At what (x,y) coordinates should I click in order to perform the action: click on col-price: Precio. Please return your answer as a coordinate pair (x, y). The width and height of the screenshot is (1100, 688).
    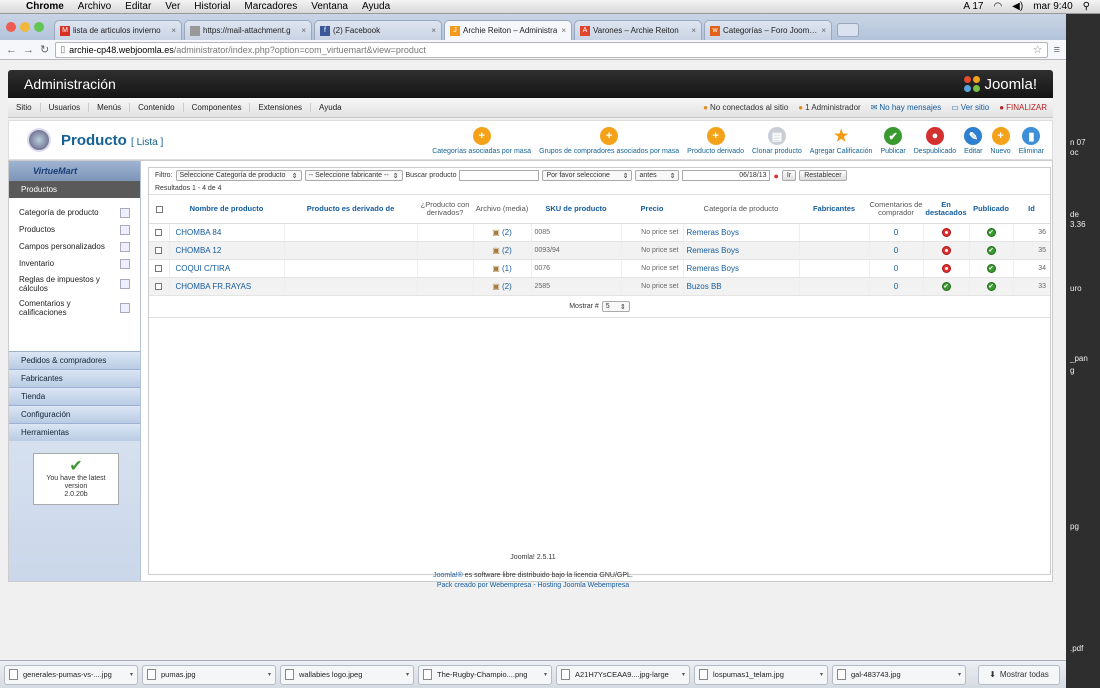
    Looking at the image, I should click on (652, 209).